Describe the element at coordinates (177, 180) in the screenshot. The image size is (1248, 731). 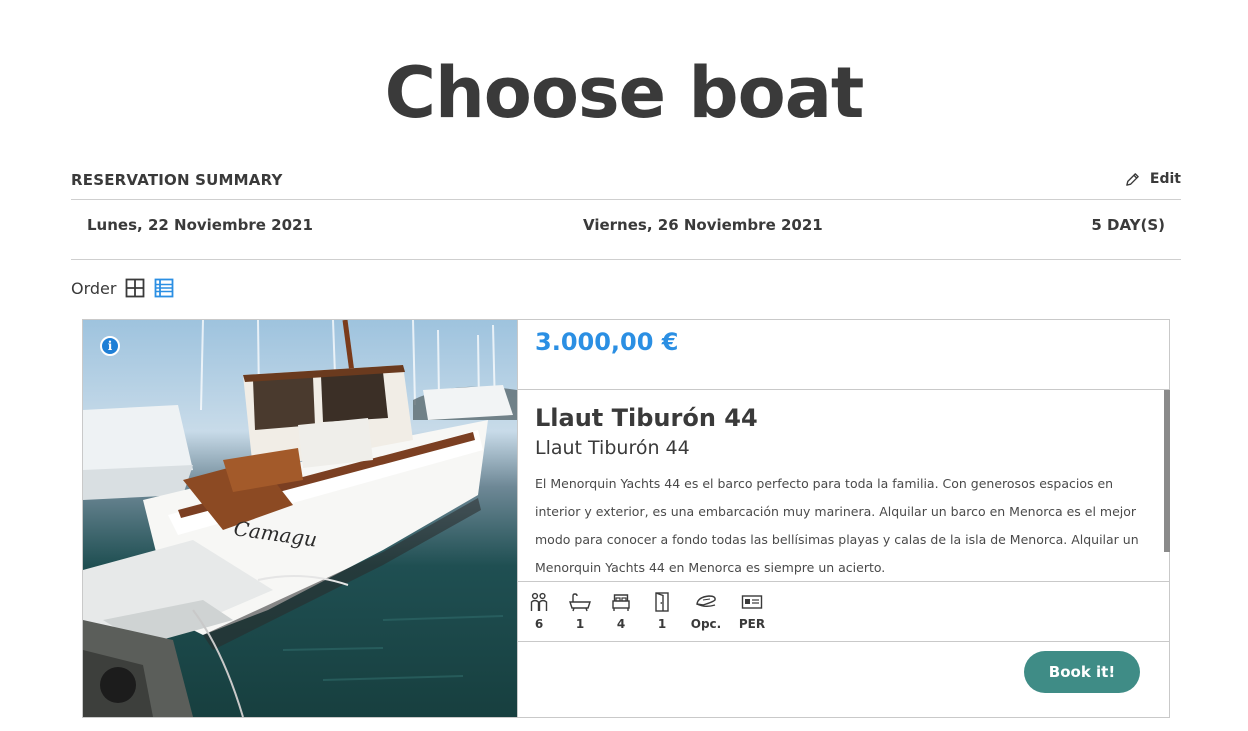
I see `reservation-summary-title: RESERVATION SUMMARY` at that location.